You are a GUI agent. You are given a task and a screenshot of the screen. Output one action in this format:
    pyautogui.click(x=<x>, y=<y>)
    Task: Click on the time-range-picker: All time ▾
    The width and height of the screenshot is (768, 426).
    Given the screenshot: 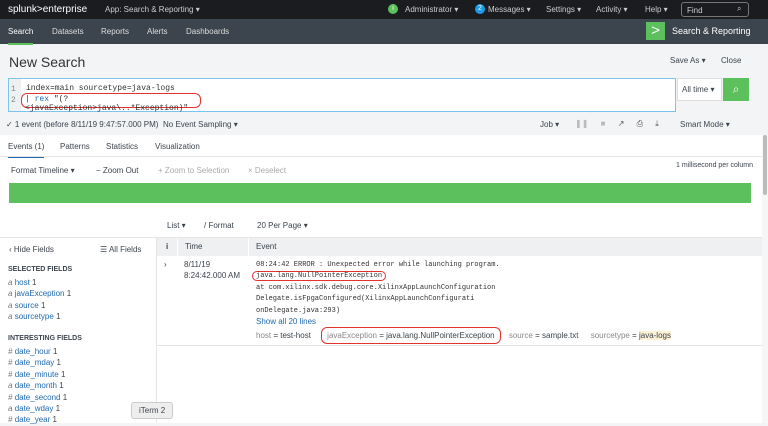 What is the action you would take?
    pyautogui.click(x=699, y=89)
    